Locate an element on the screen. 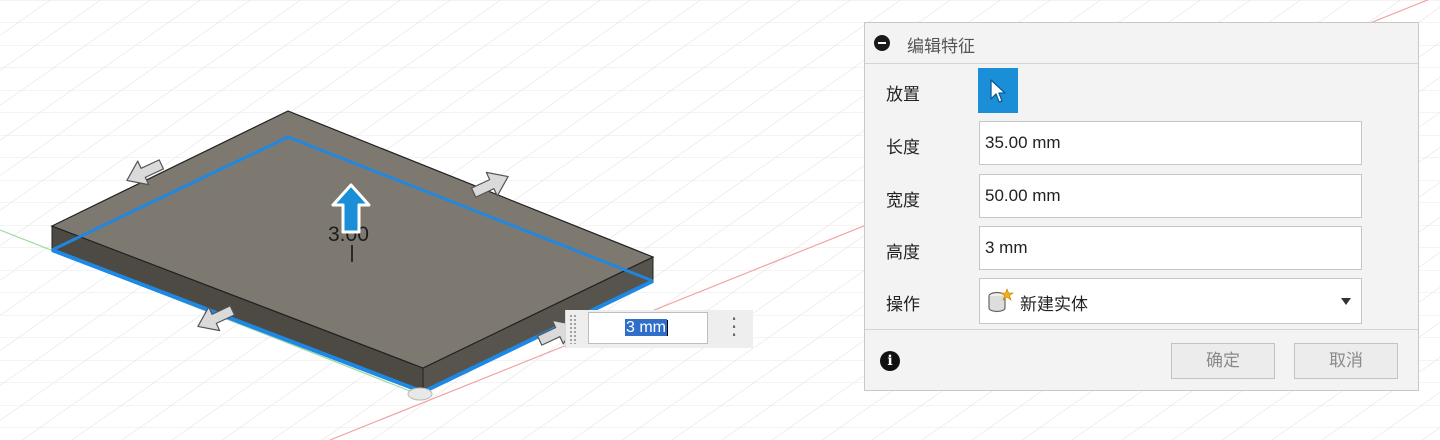 The height and width of the screenshot is (440, 1440). text-caret is located at coordinates (667, 327).